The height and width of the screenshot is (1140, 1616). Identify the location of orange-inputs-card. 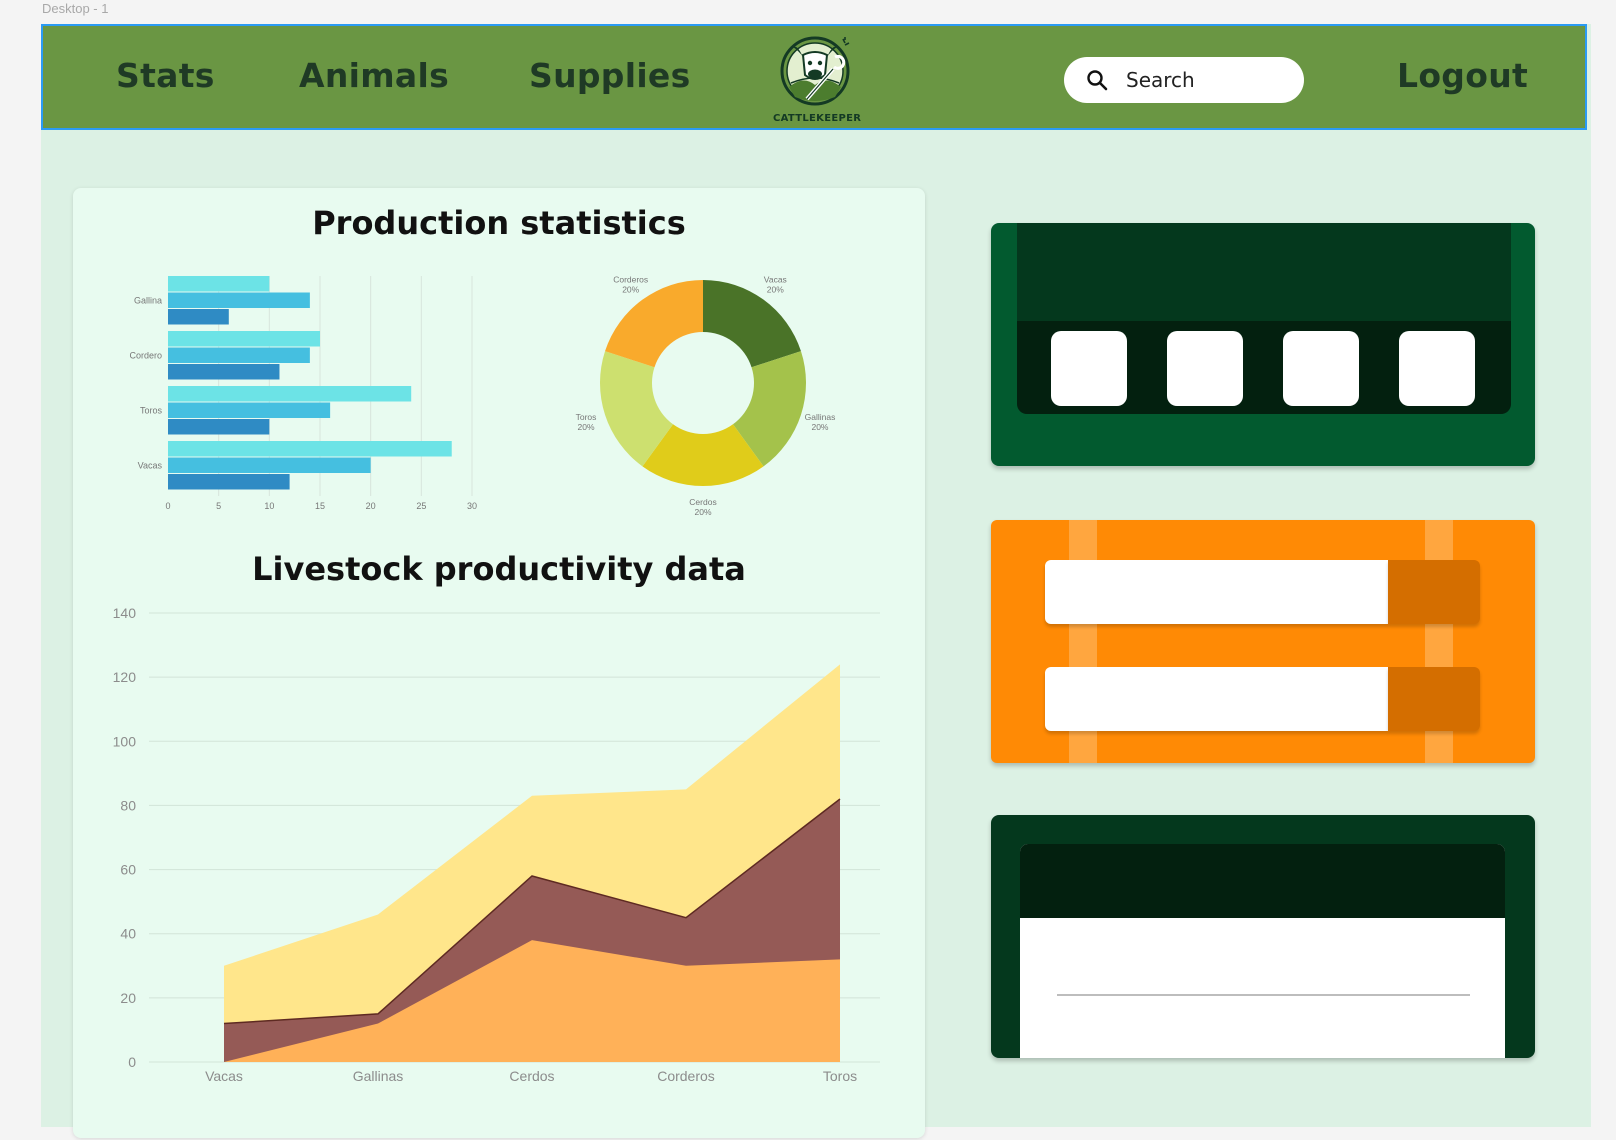
(1263, 641).